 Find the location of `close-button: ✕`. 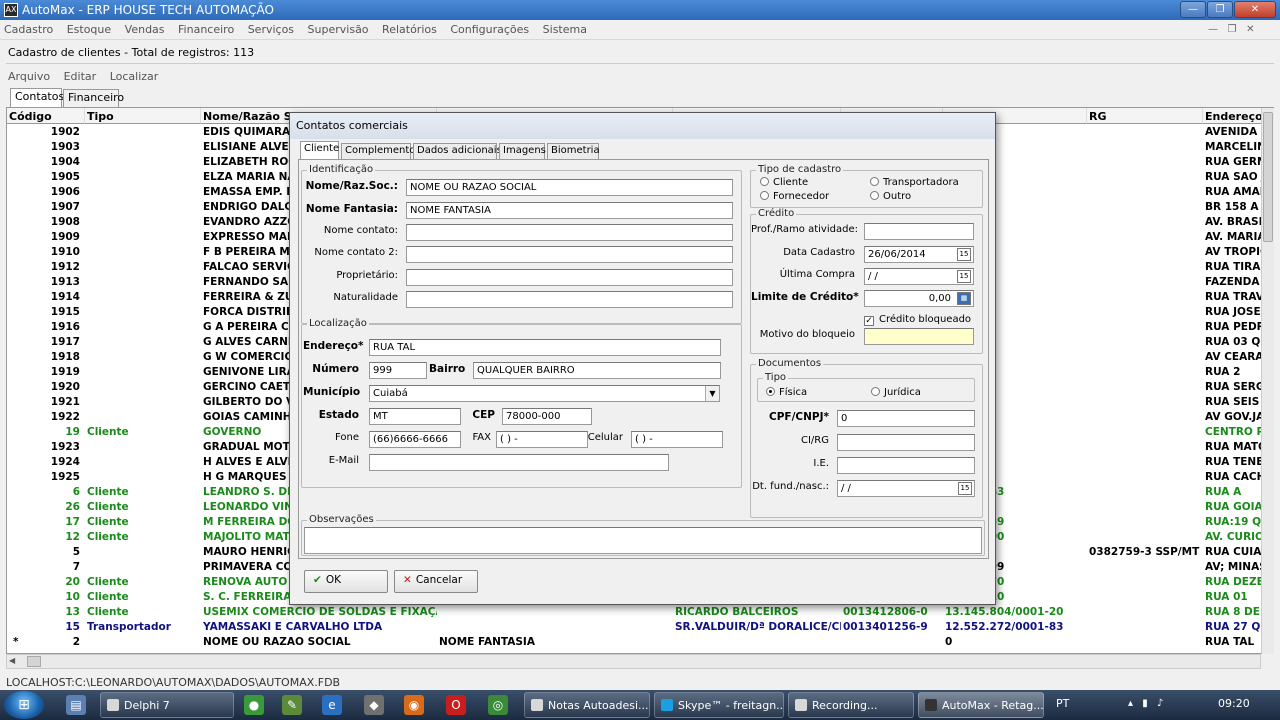

close-button: ✕ is located at coordinates (1255, 9).